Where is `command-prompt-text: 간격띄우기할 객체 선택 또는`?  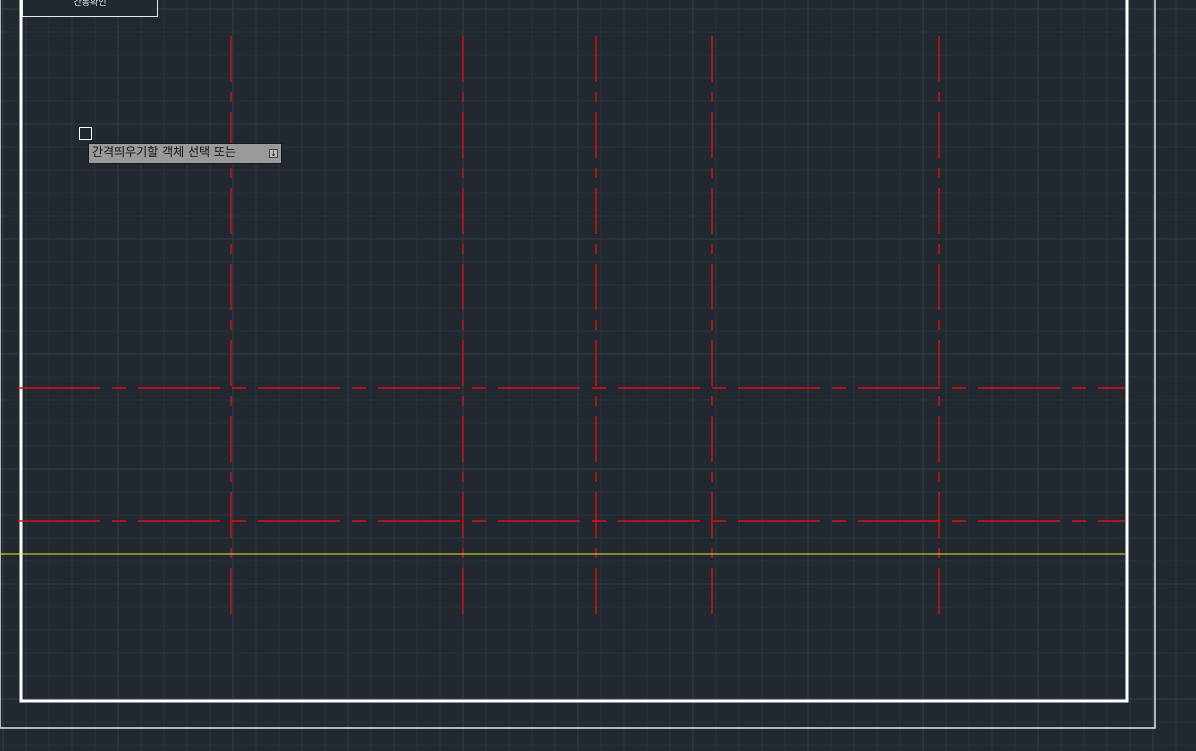
command-prompt-text: 간격띄우기할 객체 선택 또는 is located at coordinates (164, 152).